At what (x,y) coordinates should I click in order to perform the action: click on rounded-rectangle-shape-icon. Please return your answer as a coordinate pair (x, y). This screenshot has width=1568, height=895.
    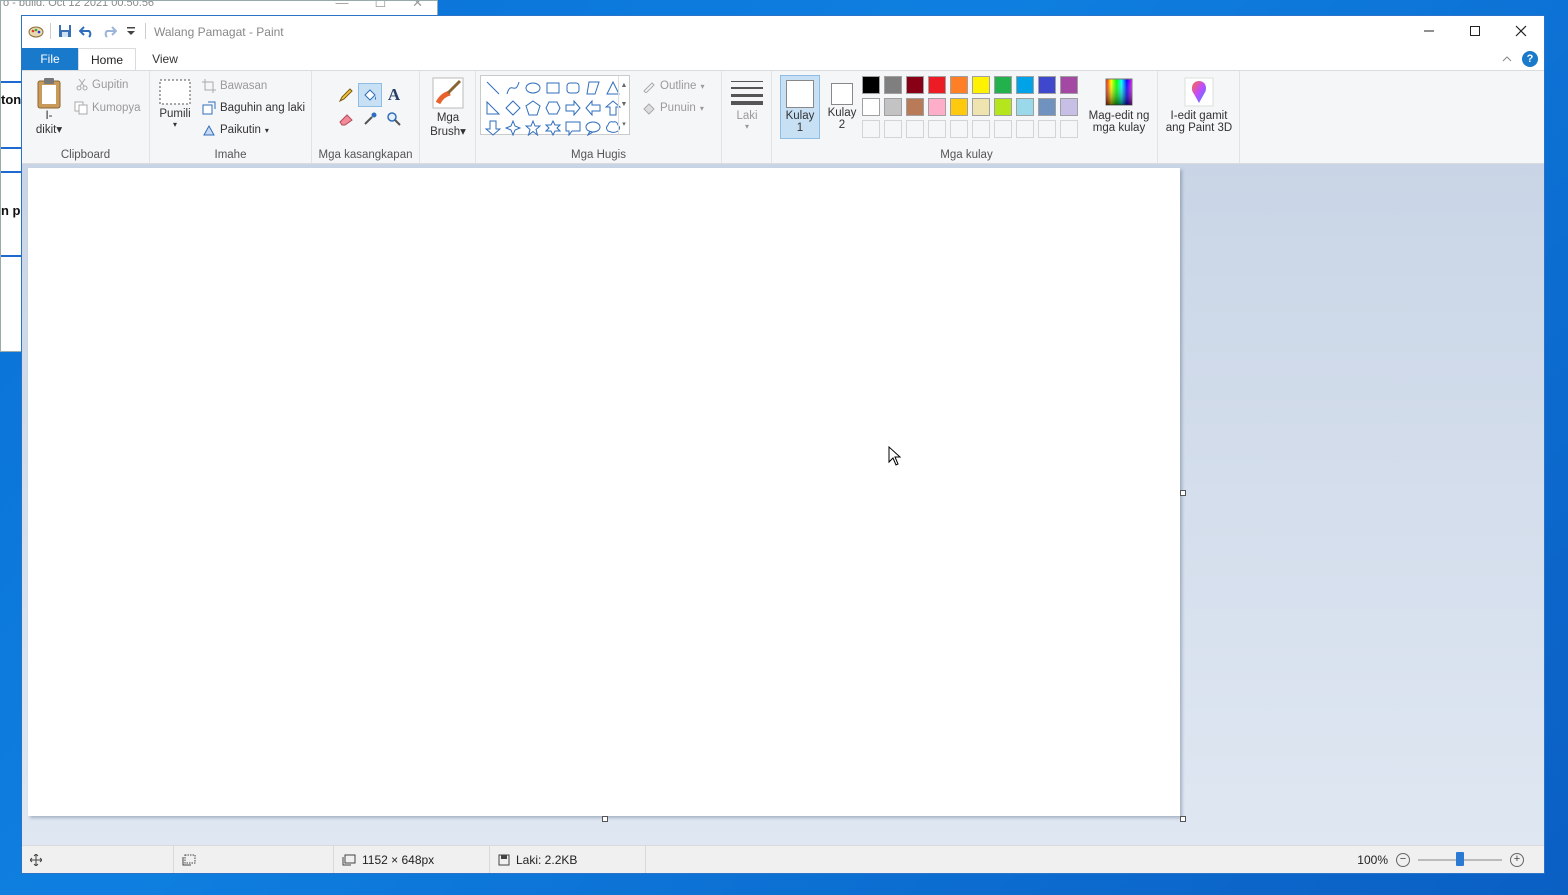
    Looking at the image, I should click on (573, 88).